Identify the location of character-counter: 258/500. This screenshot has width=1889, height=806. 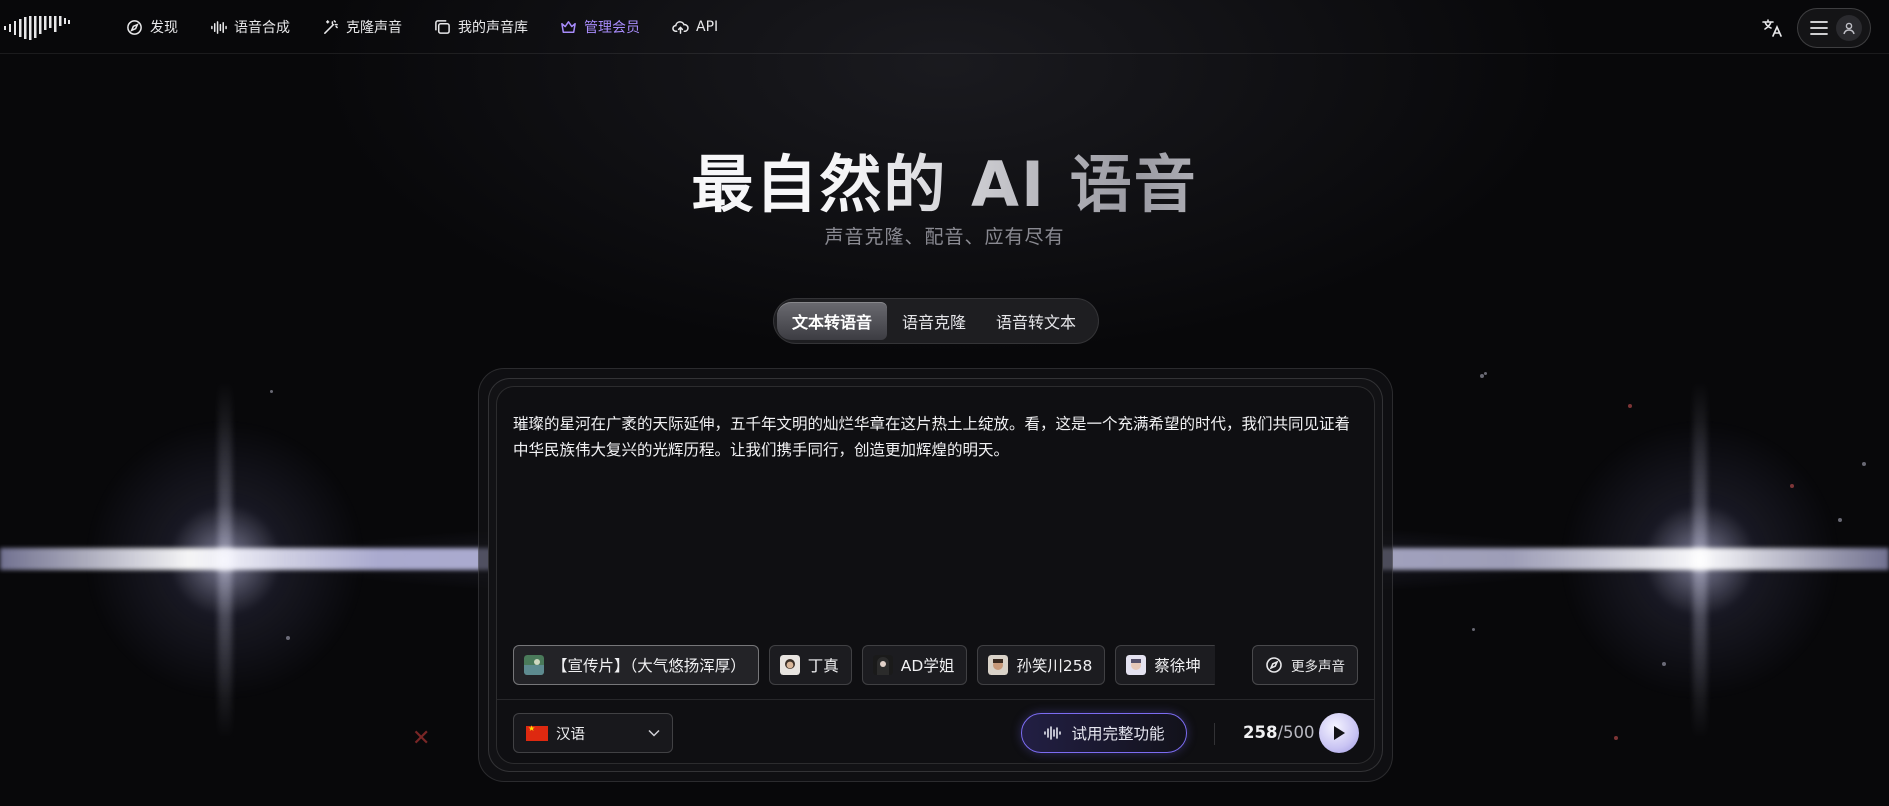
(1279, 732).